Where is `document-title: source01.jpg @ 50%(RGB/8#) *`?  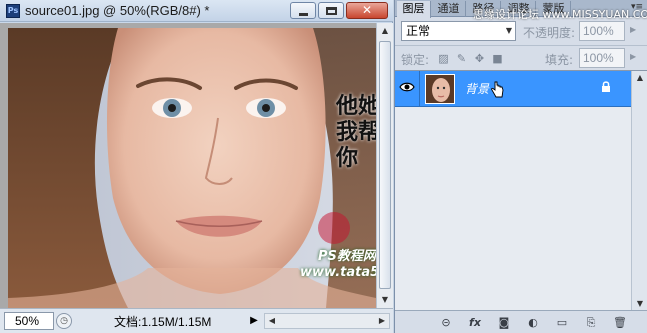 document-title: source01.jpg @ 50%(RGB/8#) * is located at coordinates (117, 10).